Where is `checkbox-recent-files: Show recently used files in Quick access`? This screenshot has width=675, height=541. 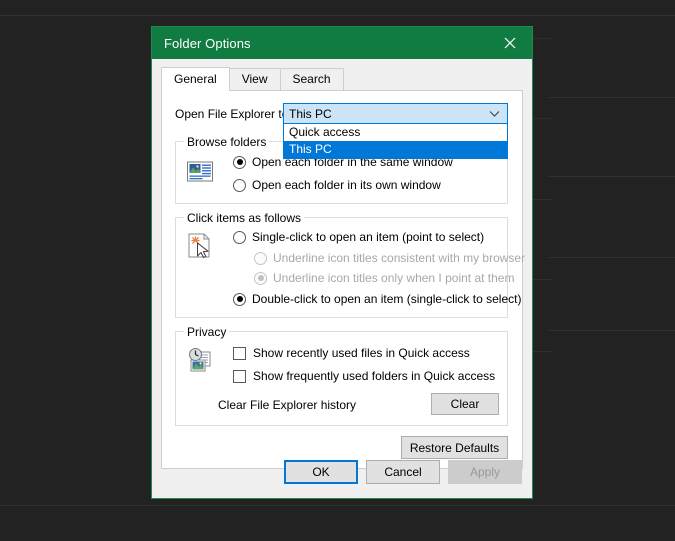
checkbox-recent-files: Show recently used files in Quick access is located at coordinates (351, 353).